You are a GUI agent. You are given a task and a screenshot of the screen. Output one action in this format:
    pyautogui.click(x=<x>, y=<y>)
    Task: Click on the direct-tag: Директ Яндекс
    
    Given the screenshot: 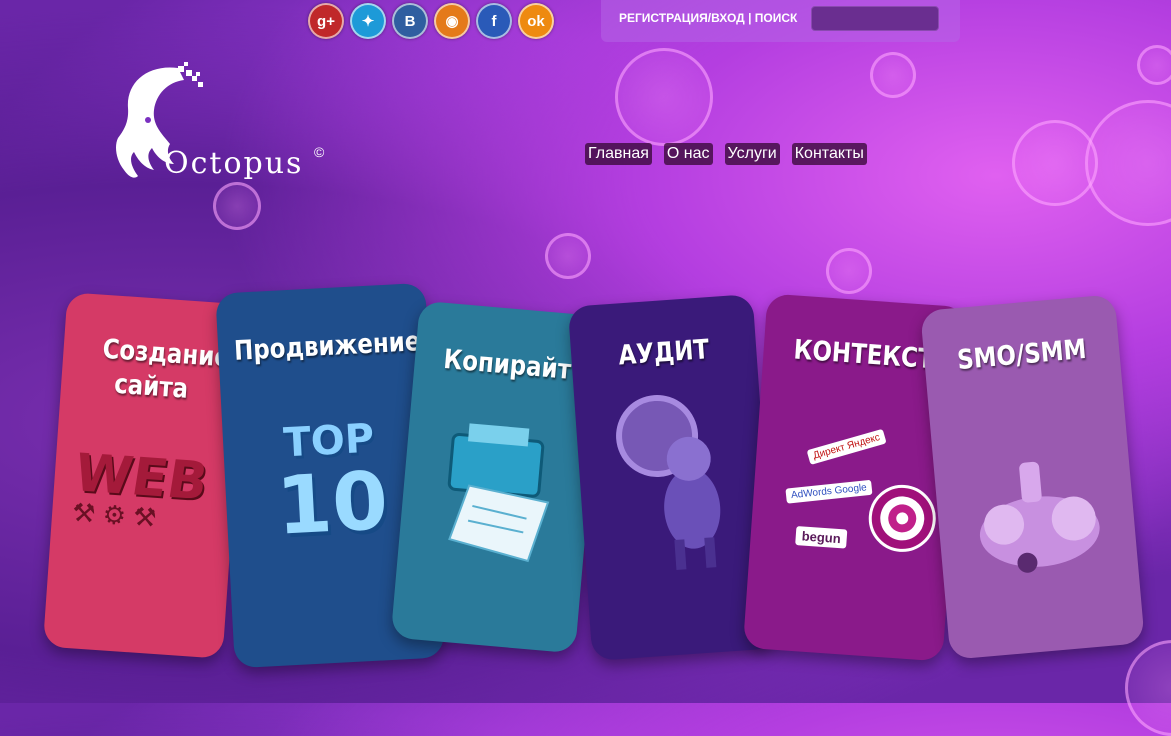 What is the action you would take?
    pyautogui.click(x=846, y=446)
    